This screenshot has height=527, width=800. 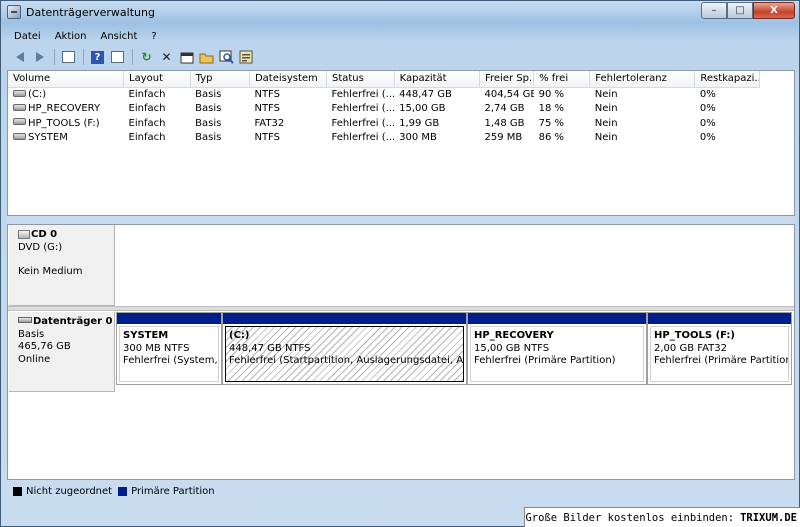 I want to click on table-cell: 75 %, so click(x=551, y=123).